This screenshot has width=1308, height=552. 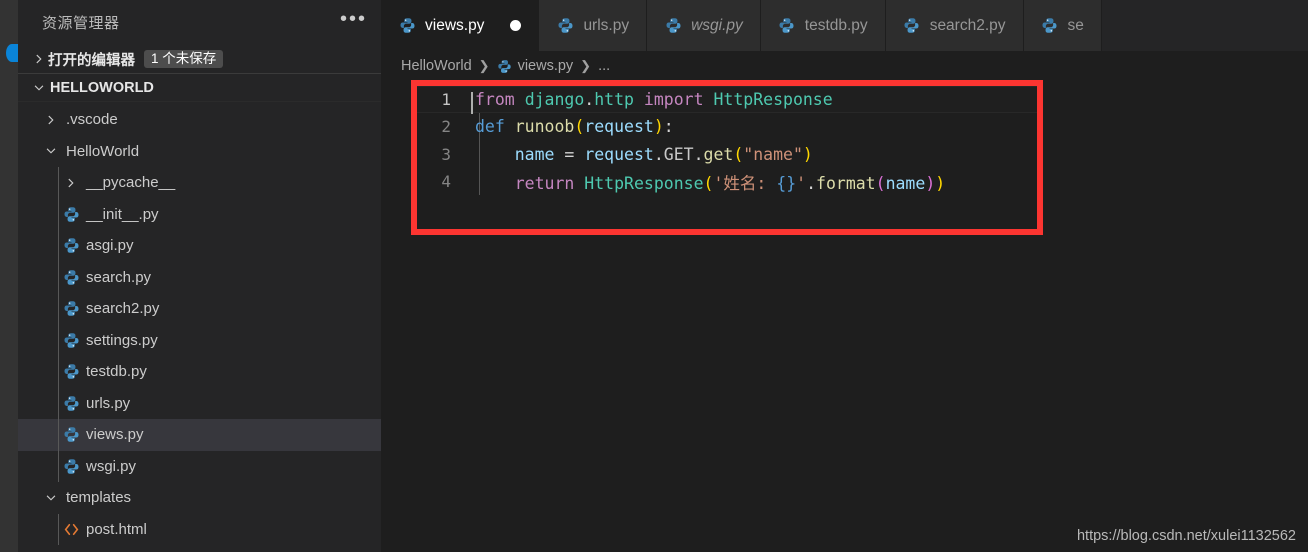 I want to click on code-line-text: name = request.GET.get("name"), so click(x=663, y=154).